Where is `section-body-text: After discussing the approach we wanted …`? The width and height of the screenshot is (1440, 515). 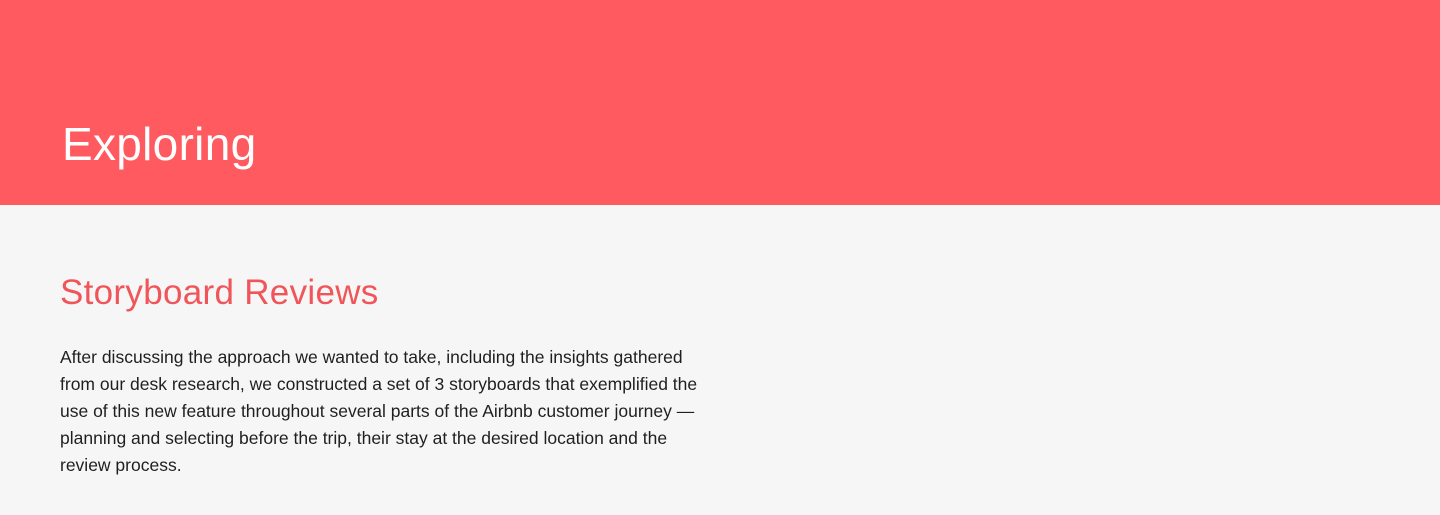 section-body-text: After discussing the approach we wanted … is located at coordinates (379, 411).